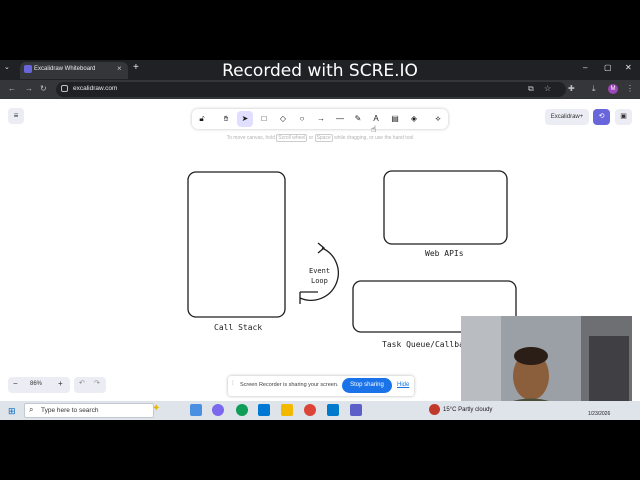  I want to click on edge-icon, so click(242, 410).